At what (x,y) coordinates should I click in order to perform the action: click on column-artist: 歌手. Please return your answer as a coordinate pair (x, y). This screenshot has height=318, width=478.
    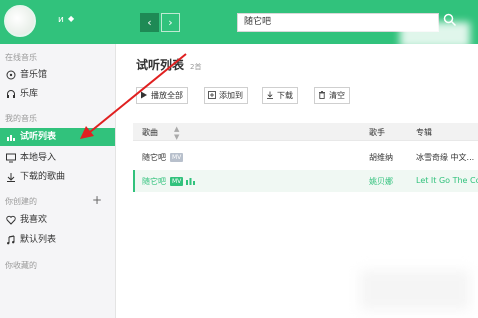
    Looking at the image, I should click on (377, 132).